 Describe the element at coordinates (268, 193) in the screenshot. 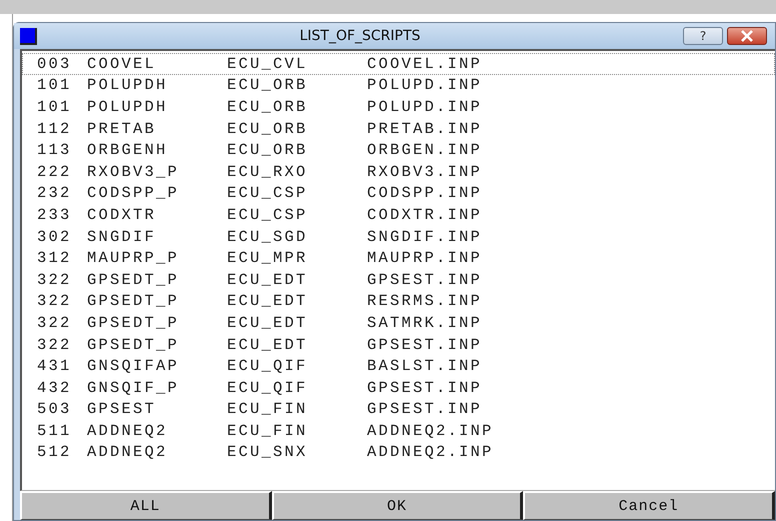

I see `ecu-name: ECU_CSP` at that location.